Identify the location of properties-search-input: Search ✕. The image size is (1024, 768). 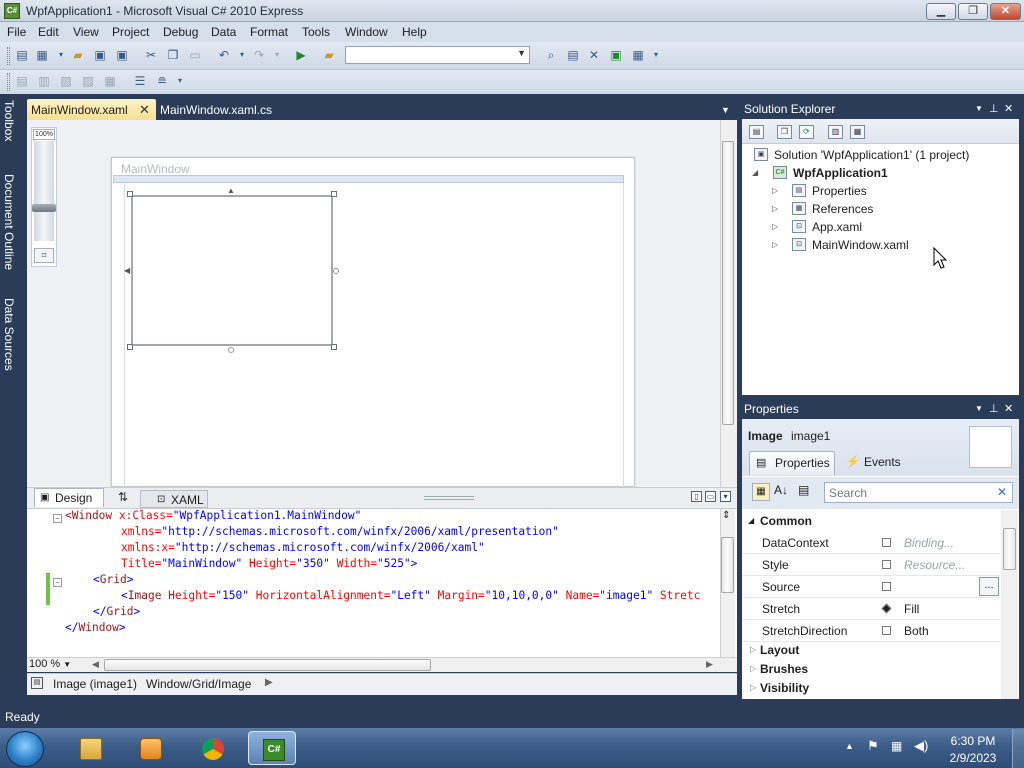
(918, 492).